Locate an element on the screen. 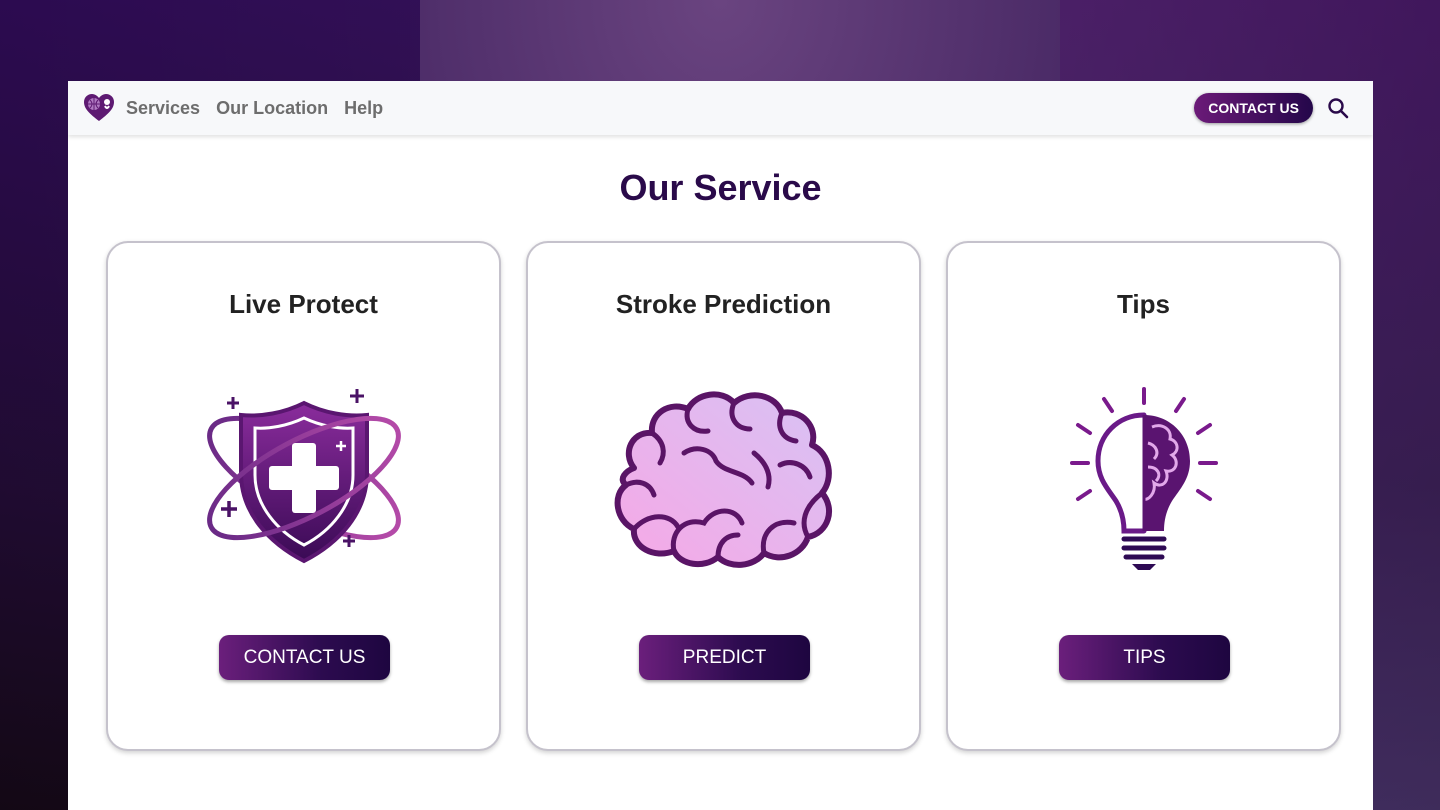 Image resolution: width=1440 pixels, height=810 pixels. navbar: Services Our Location Help CONTACT US is located at coordinates (720, 108).